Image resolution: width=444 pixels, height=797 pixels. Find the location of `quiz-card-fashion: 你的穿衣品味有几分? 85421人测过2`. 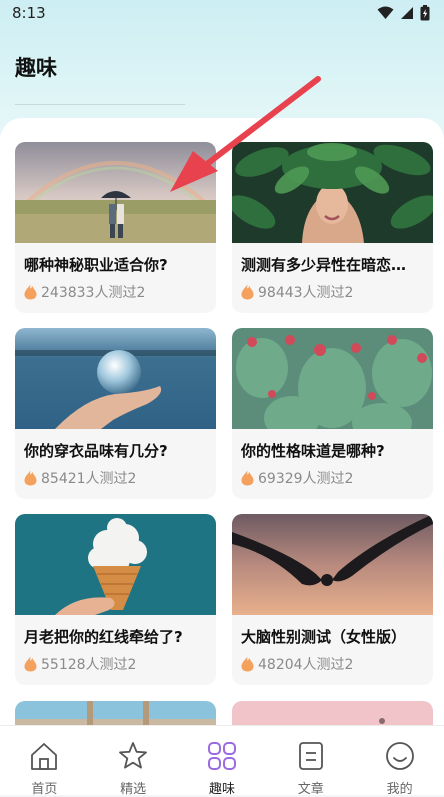

quiz-card-fashion: 你的穿衣品味有几分? 85421人测过2 is located at coordinates (115, 413).